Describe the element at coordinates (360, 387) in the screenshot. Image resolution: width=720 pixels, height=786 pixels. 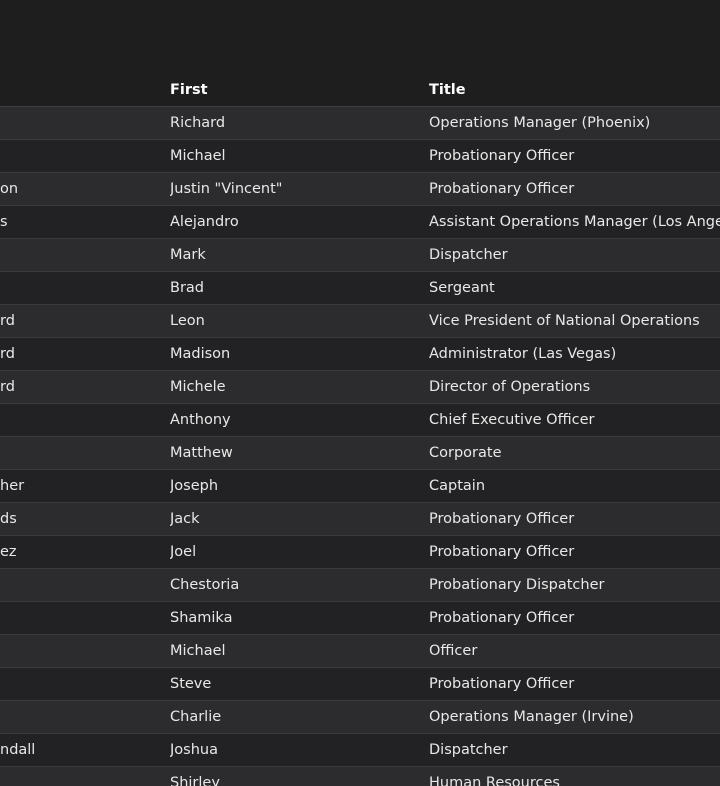
I see `table-row: rd Michele Director of Operations` at that location.